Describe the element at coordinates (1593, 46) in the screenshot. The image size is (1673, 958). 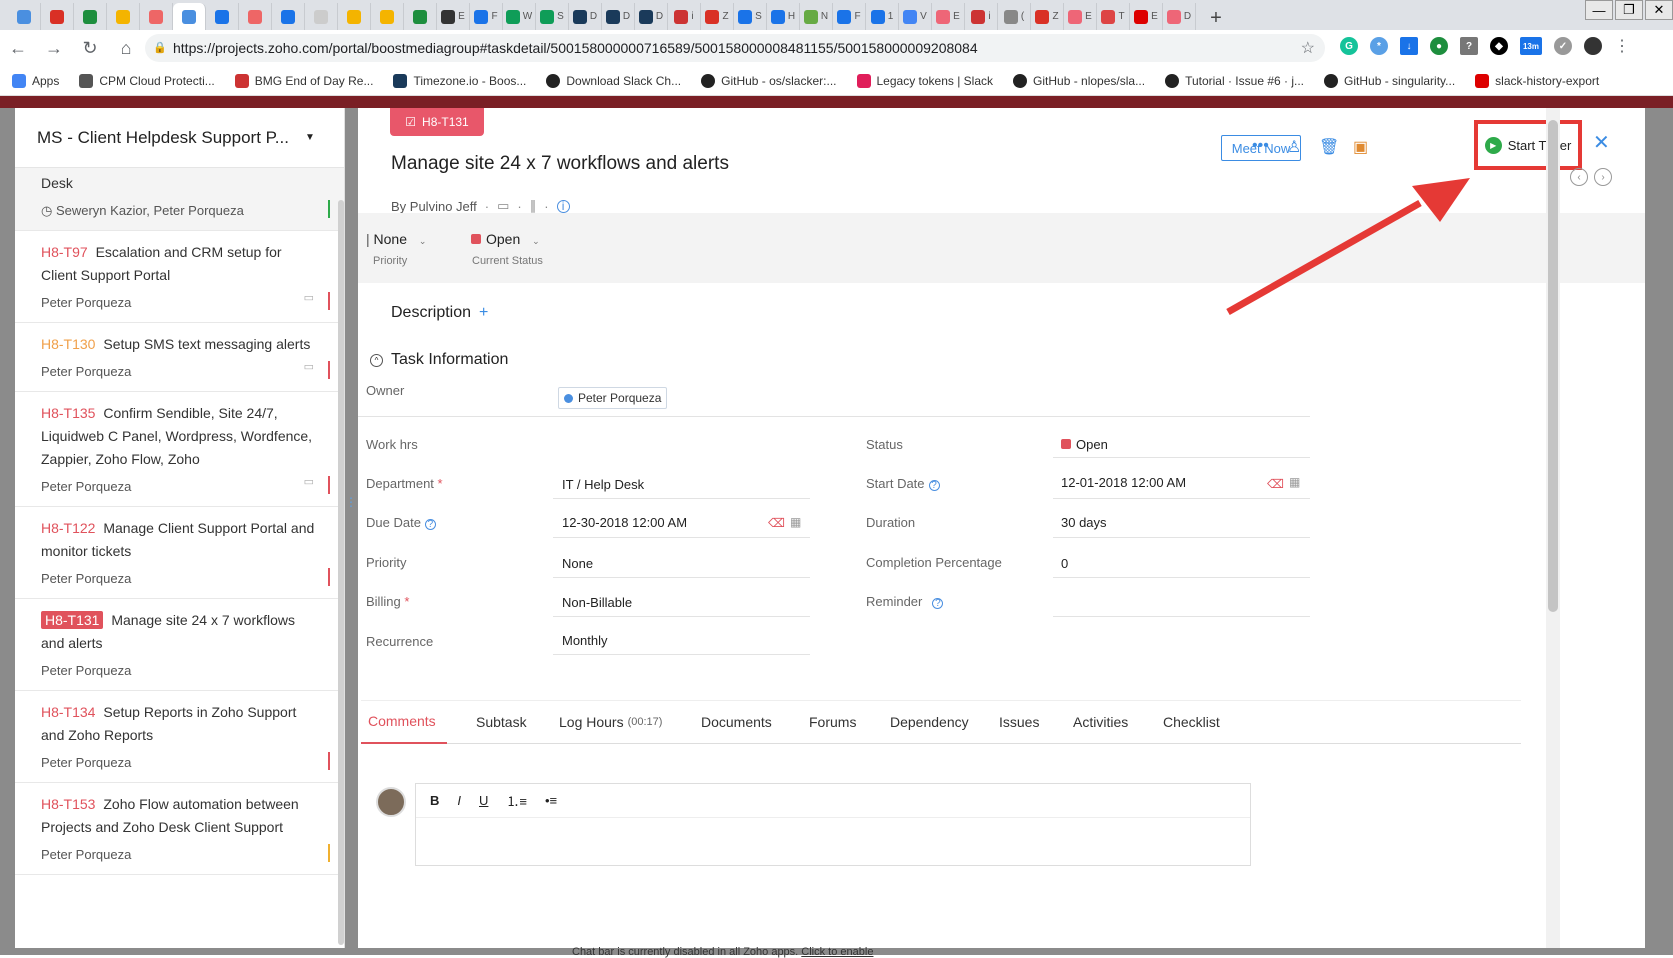
I see `profile-avatar` at that location.